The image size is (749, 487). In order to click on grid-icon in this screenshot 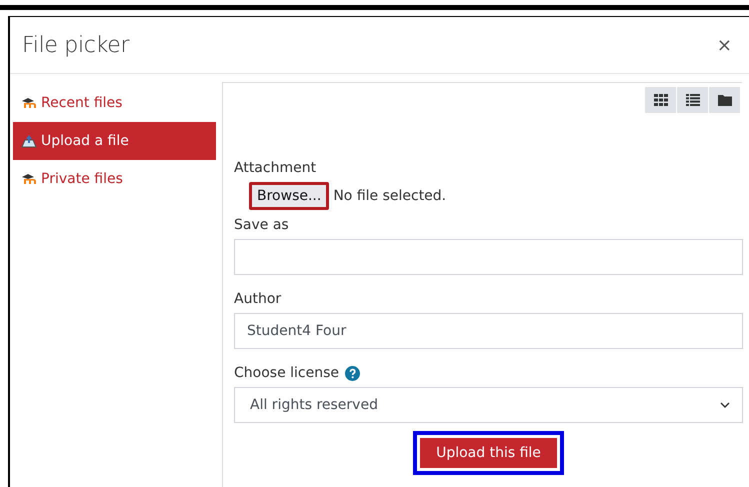, I will do `click(661, 100)`.